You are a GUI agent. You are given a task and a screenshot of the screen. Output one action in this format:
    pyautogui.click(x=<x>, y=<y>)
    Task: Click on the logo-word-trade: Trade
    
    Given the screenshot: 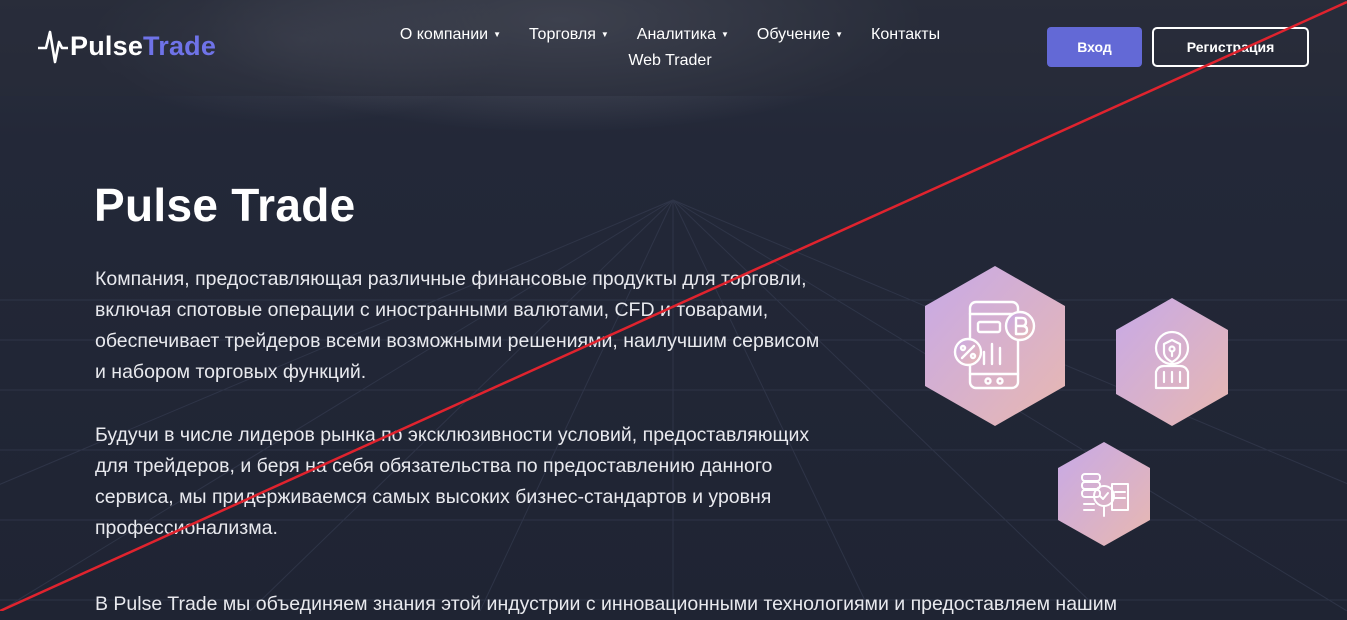 What is the action you would take?
    pyautogui.click(x=180, y=45)
    